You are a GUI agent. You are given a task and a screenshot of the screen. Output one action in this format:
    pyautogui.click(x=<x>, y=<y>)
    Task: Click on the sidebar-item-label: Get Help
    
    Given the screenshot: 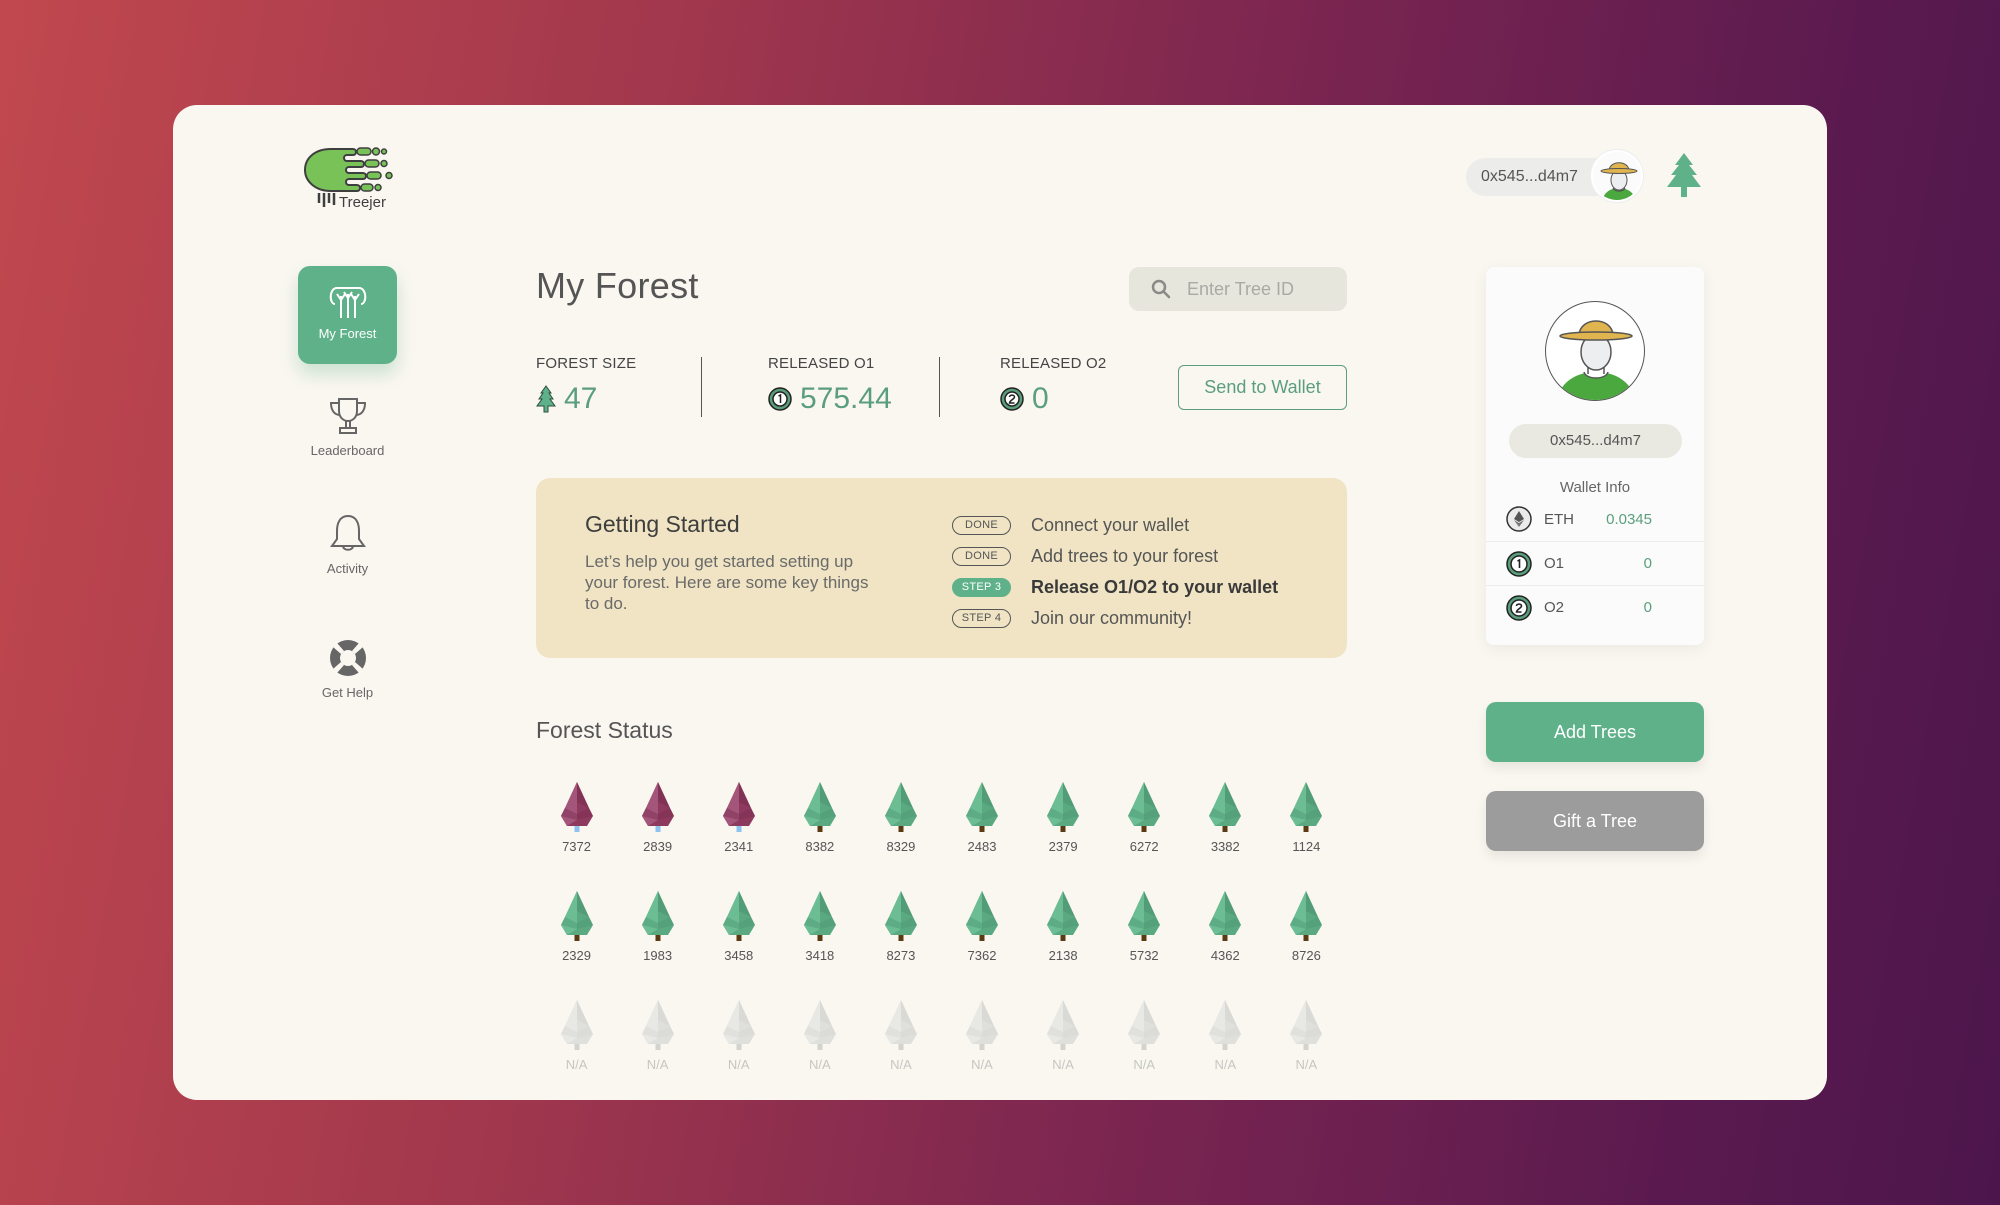 What is the action you would take?
    pyautogui.click(x=347, y=692)
    